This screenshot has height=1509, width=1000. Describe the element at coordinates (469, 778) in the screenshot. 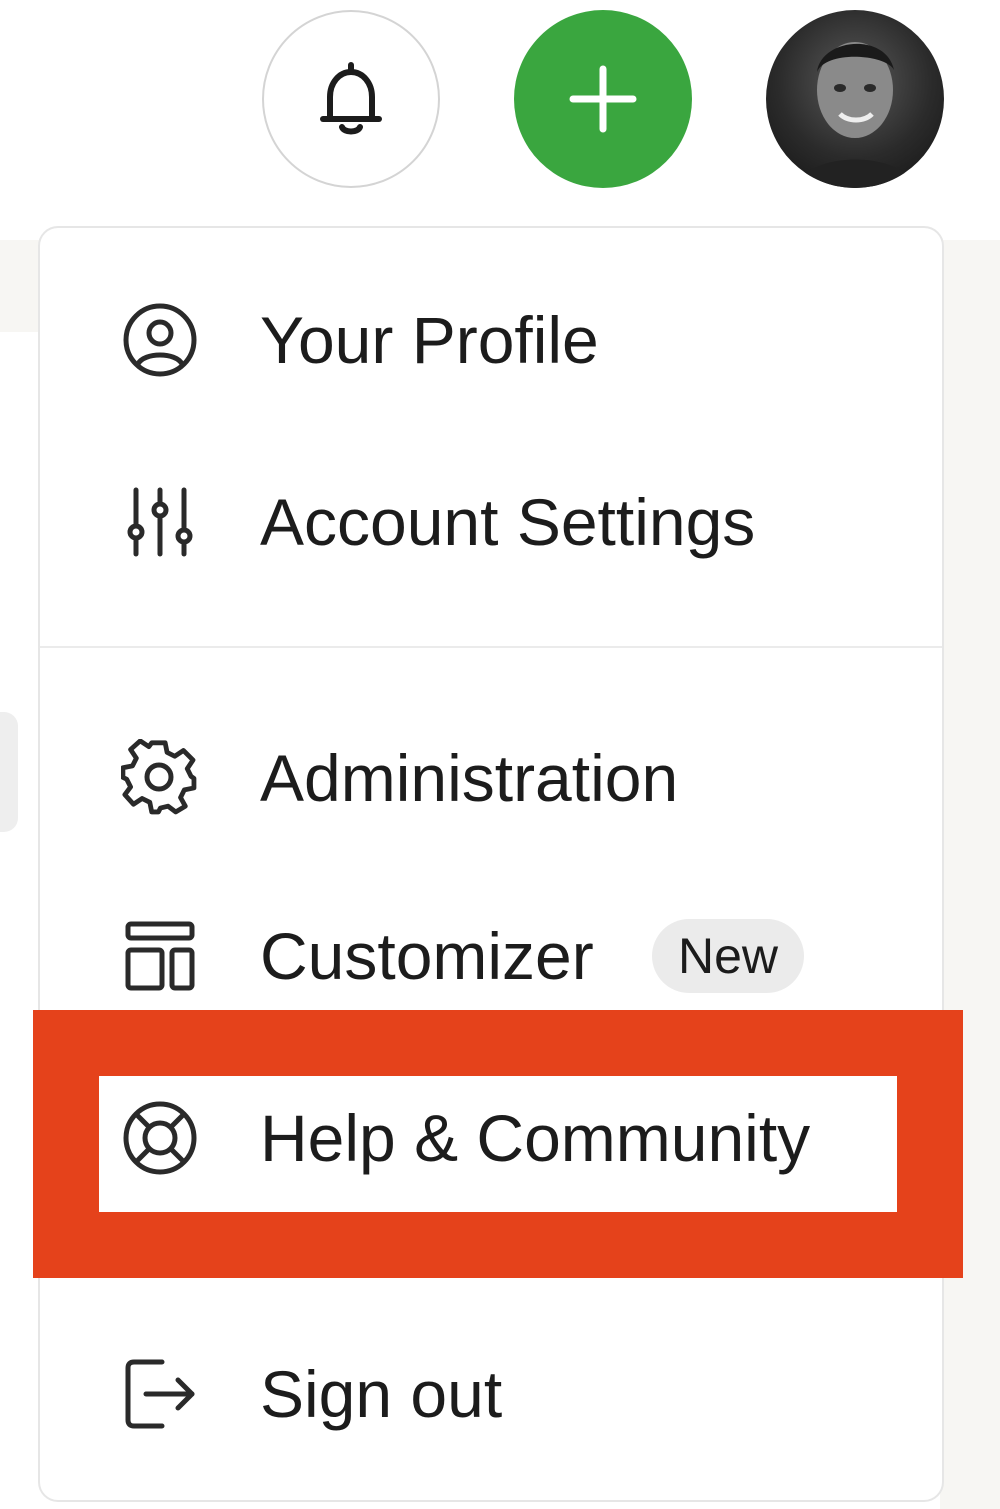

I see `menu-item-label: Administration` at that location.